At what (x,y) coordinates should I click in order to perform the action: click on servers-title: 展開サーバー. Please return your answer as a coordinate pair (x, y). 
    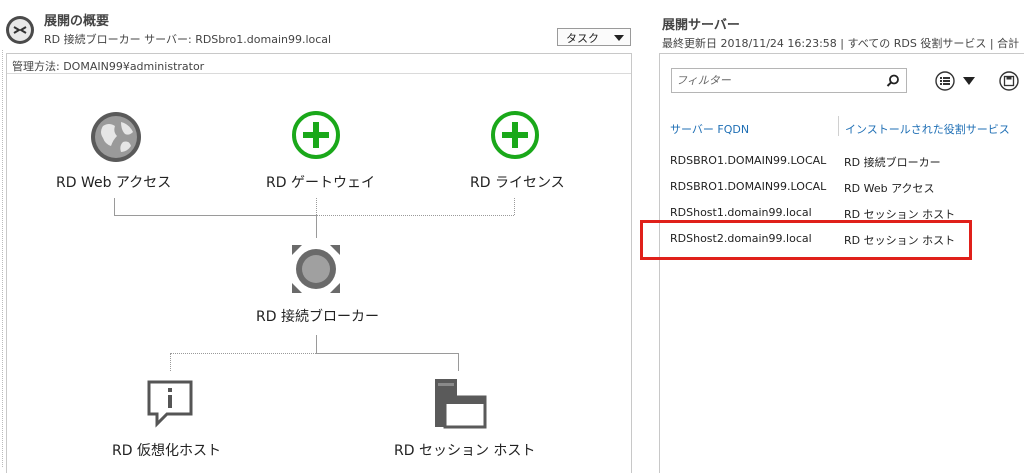
    Looking at the image, I should click on (701, 25).